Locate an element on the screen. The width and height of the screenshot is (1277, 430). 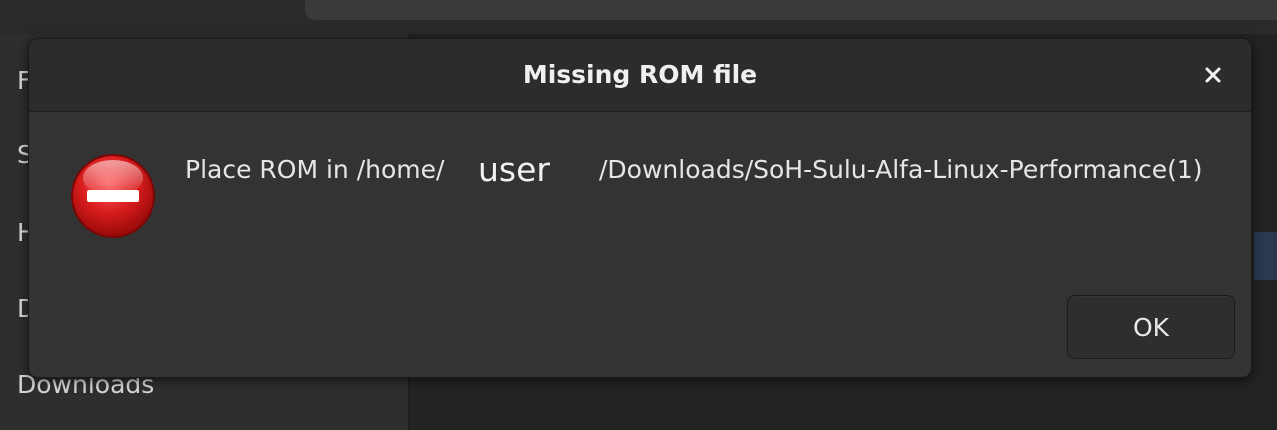
close-button is located at coordinates (1213, 75).